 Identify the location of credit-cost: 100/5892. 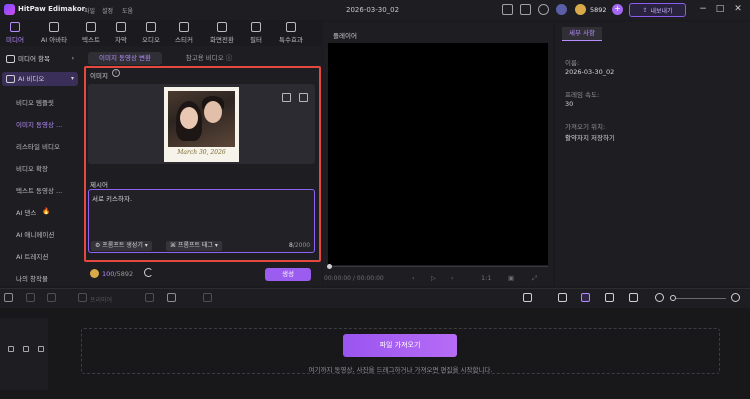
(118, 274).